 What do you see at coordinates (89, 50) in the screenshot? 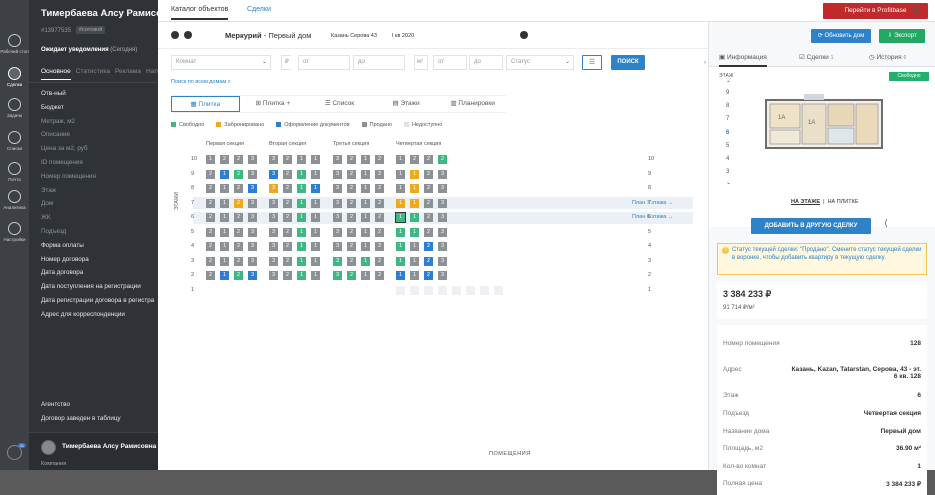
I see `lead-stage: Ожидает уведомления (Сегодня)` at bounding box center [89, 50].